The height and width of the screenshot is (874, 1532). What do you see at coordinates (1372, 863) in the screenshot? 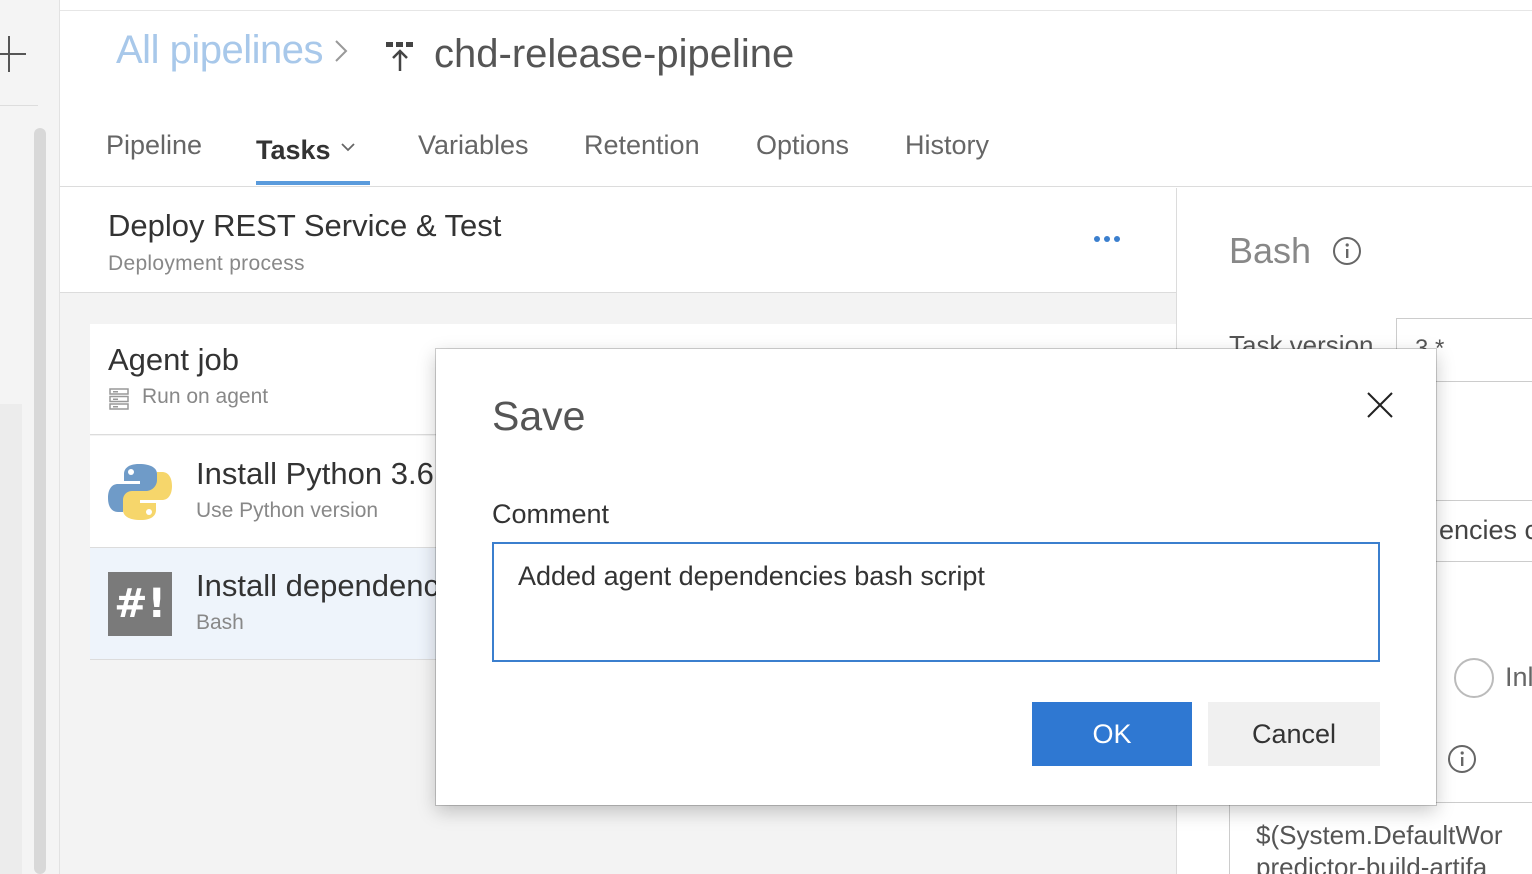
I see `script-path-line-2: predictor-build-artifa` at bounding box center [1372, 863].